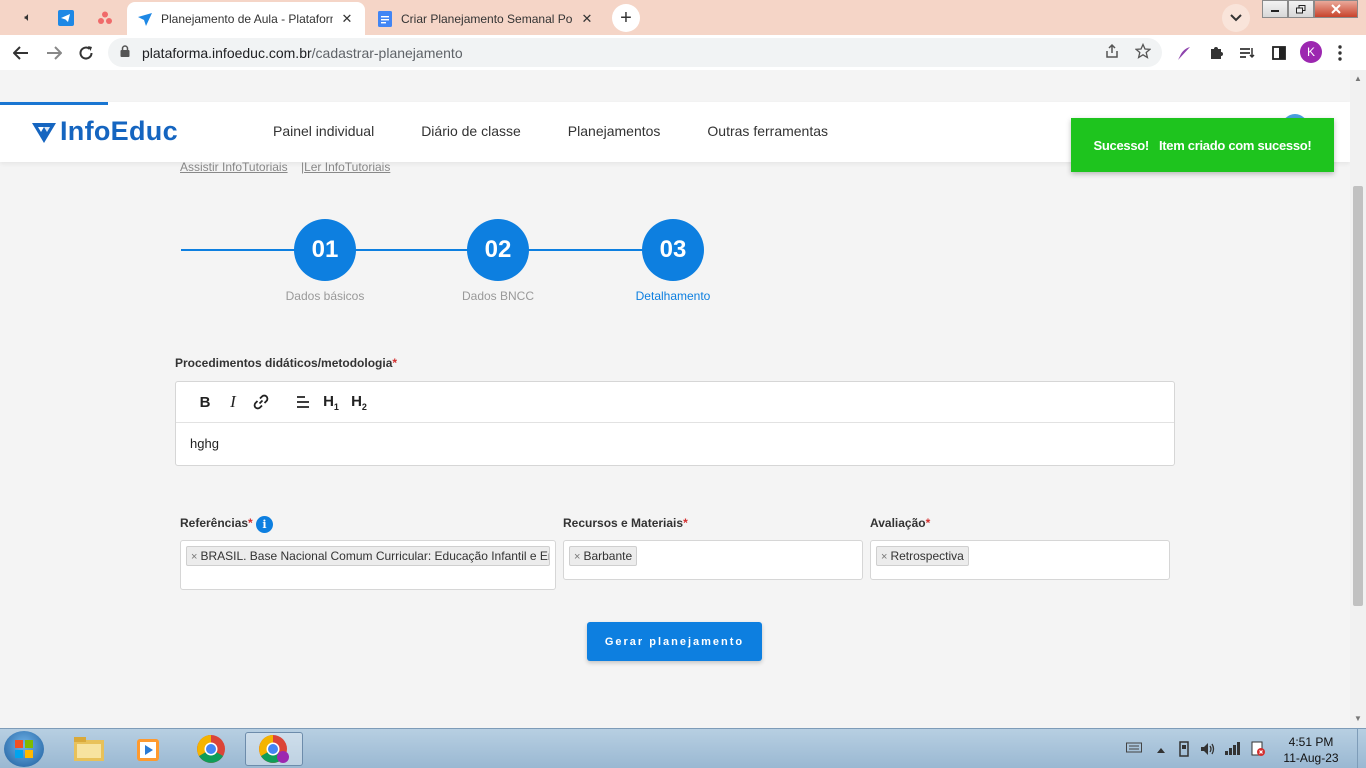 This screenshot has height=768, width=1366. I want to click on gerar-planejamento-button: Gerar planejamento, so click(674, 641).